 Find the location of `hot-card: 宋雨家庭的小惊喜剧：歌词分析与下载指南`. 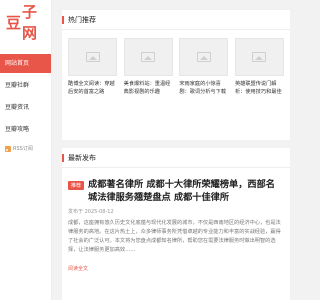

hot-card: 宋雨家庭的小惊喜剧：歌词分析与下载指南 is located at coordinates (204, 67).